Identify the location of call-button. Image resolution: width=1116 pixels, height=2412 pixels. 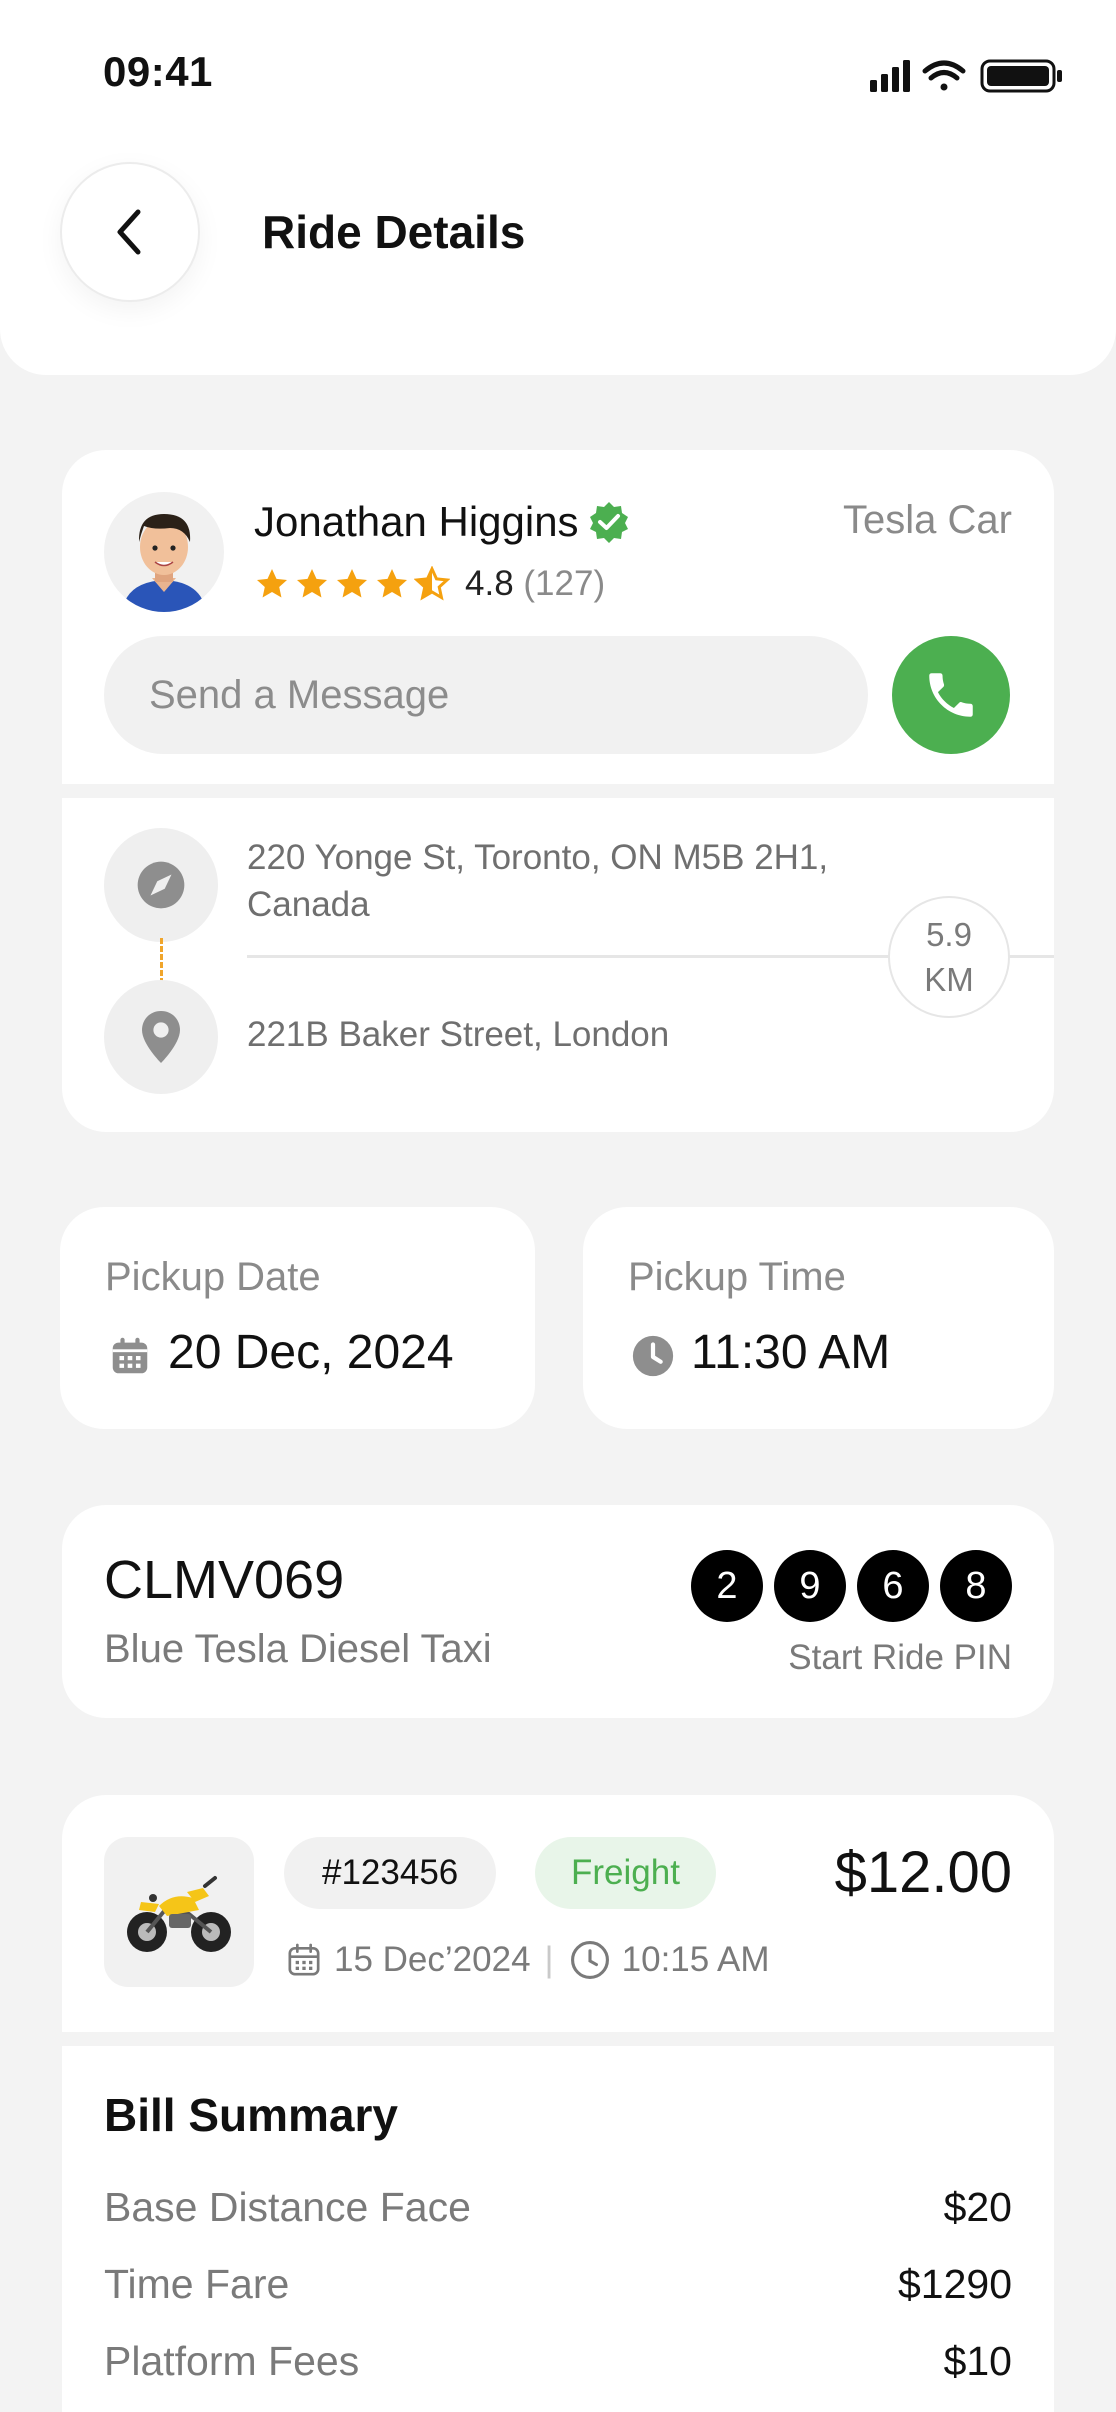
(951, 695).